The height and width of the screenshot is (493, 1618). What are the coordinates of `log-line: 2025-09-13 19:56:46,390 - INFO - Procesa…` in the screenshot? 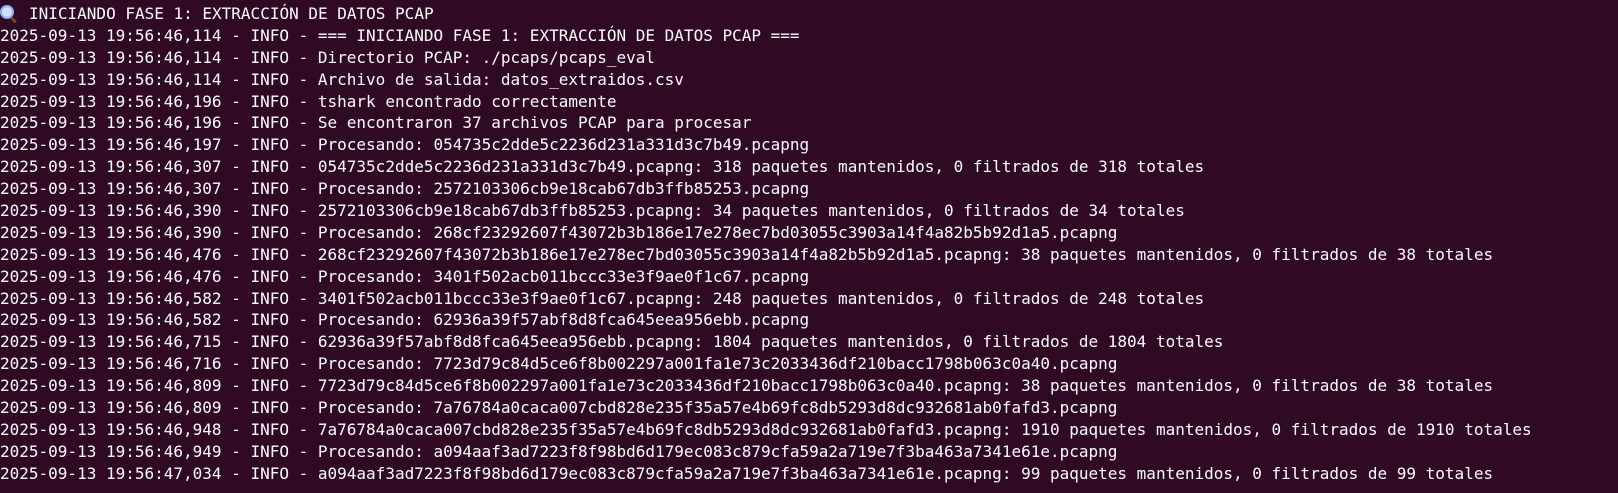 It's located at (559, 232).